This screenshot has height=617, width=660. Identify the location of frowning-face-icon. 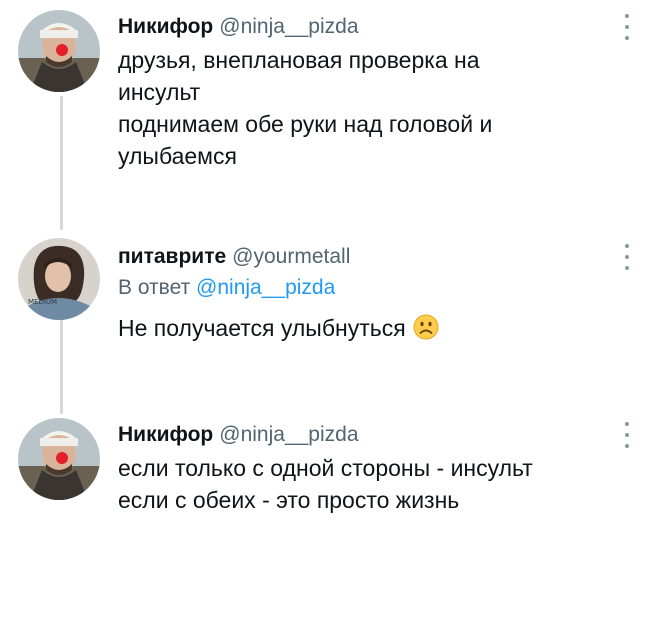
(426, 327).